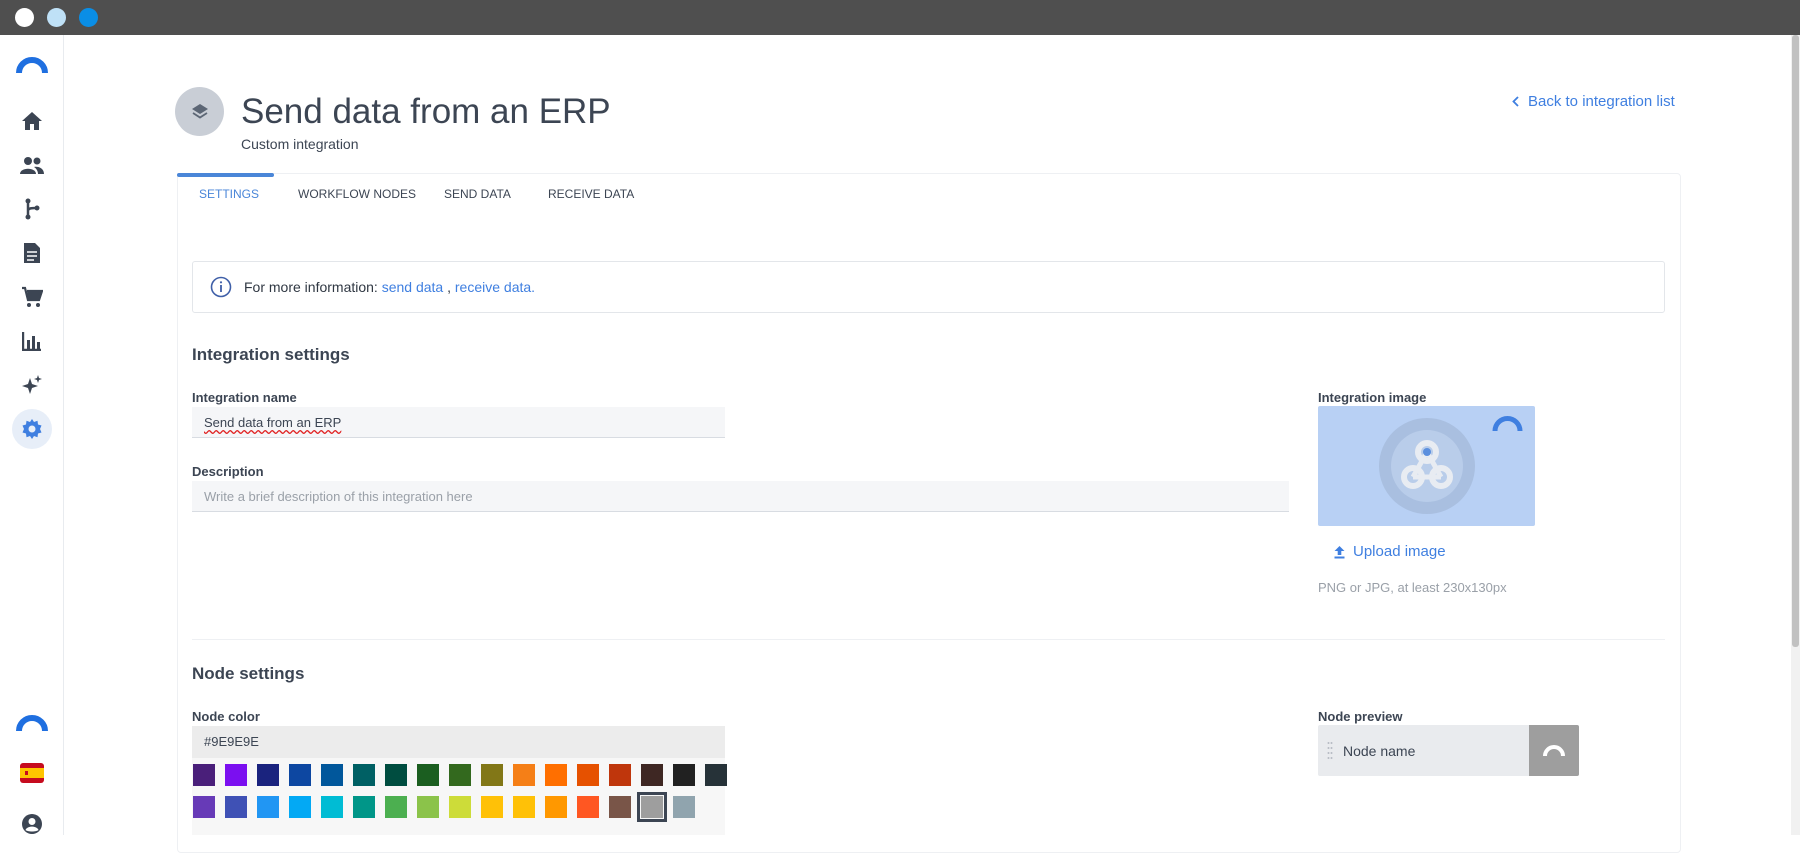  I want to click on tab-receive-data: RECEIVE DATA, so click(591, 194).